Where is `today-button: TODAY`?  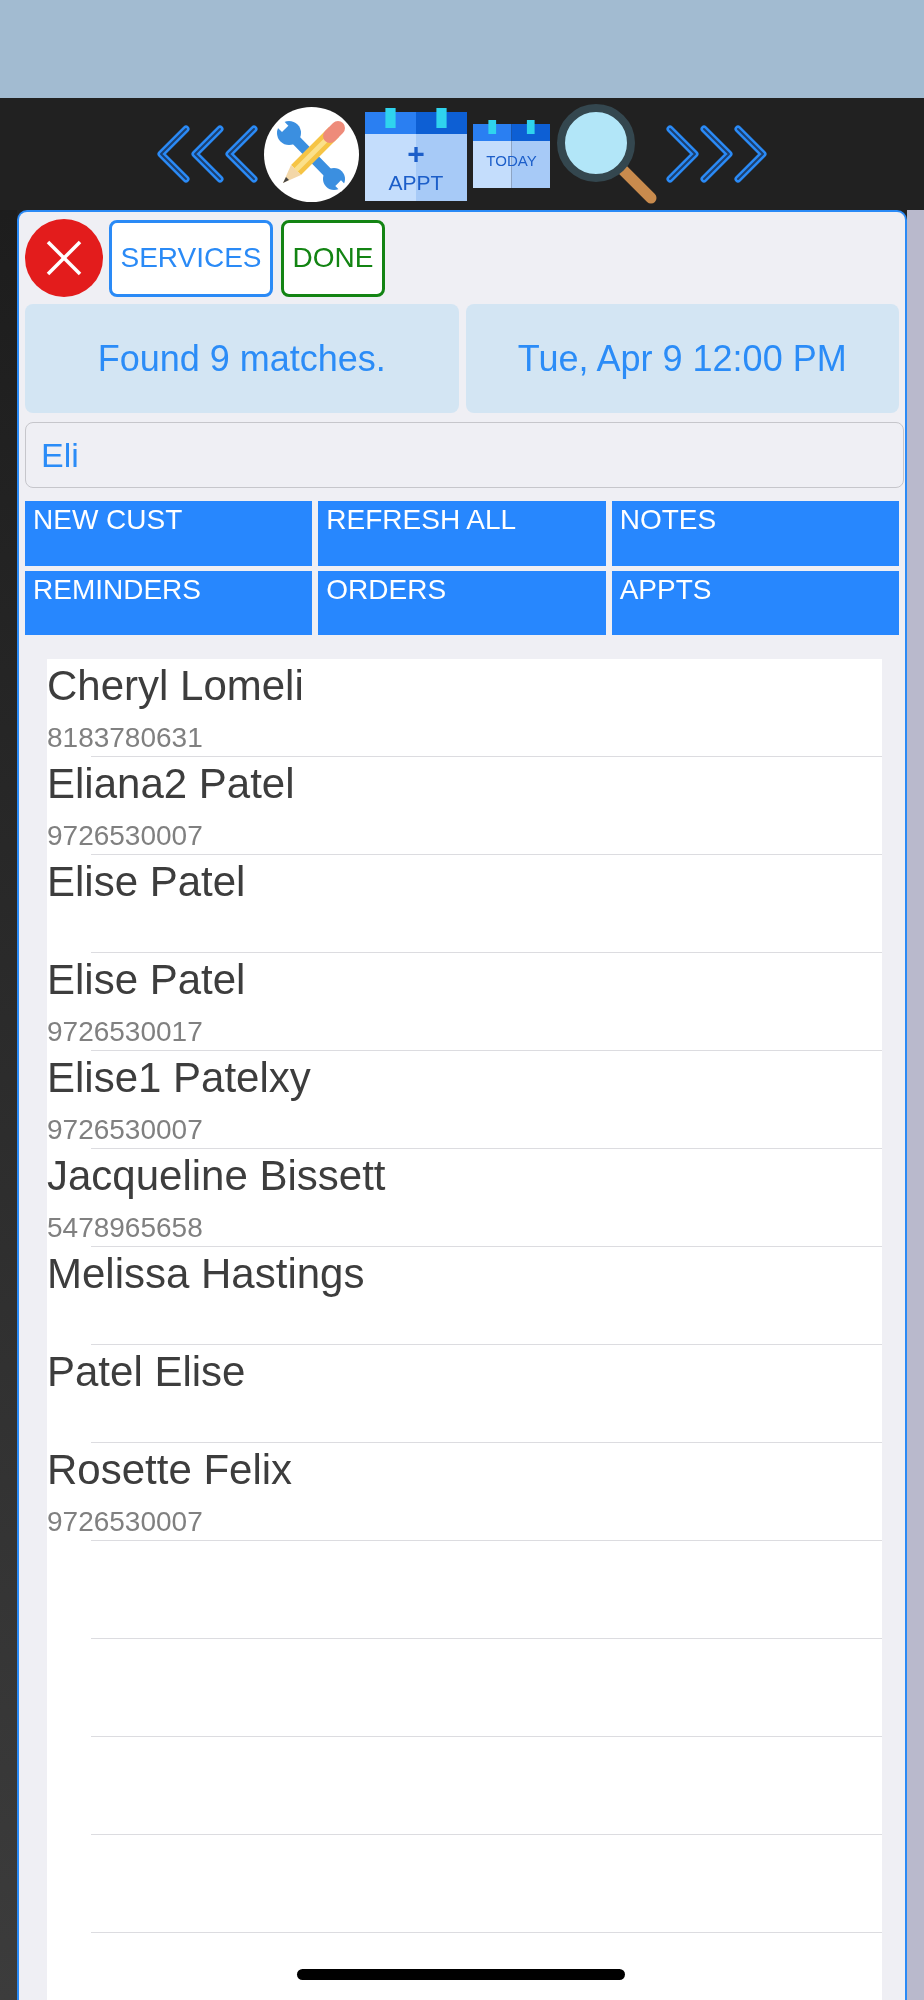 today-button: TODAY is located at coordinates (511, 154).